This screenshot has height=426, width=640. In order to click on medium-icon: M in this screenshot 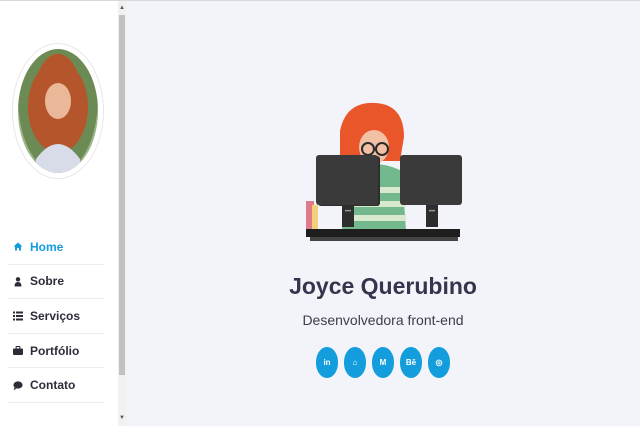, I will do `click(383, 362)`.